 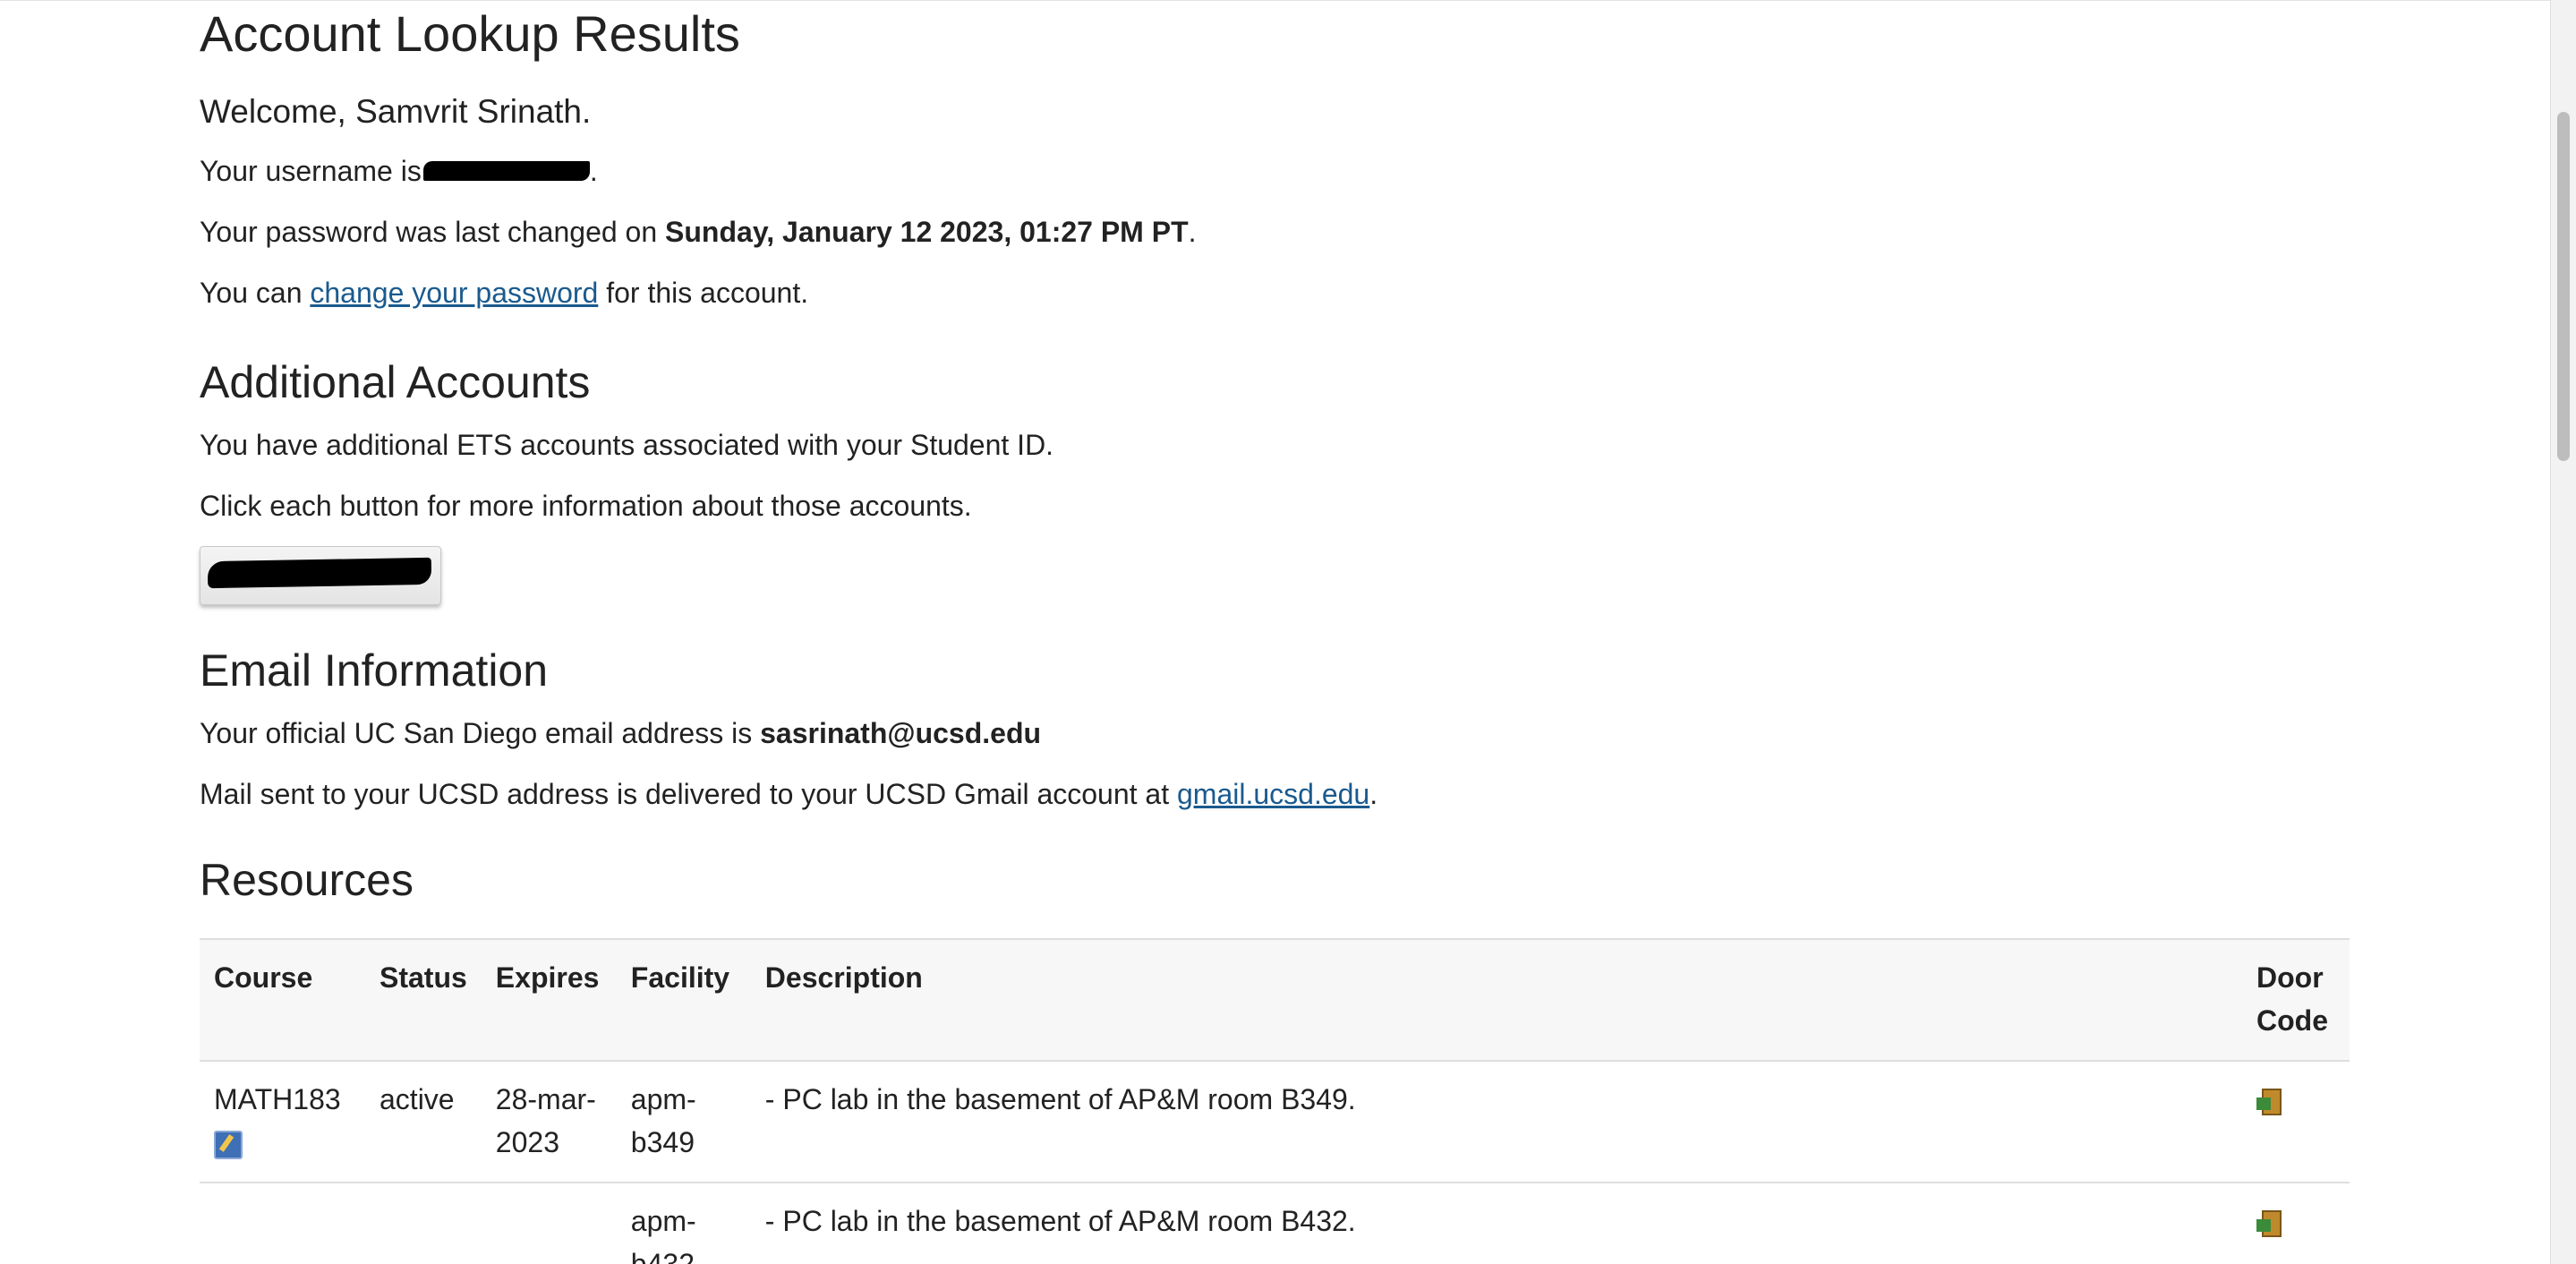 I want to click on column-header-status: Status, so click(x=423, y=1000).